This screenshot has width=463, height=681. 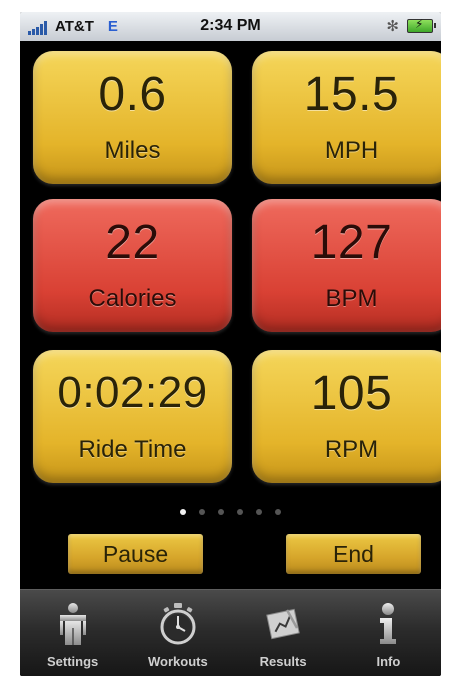 I want to click on status-right: ✻ ⚡, so click(x=411, y=26).